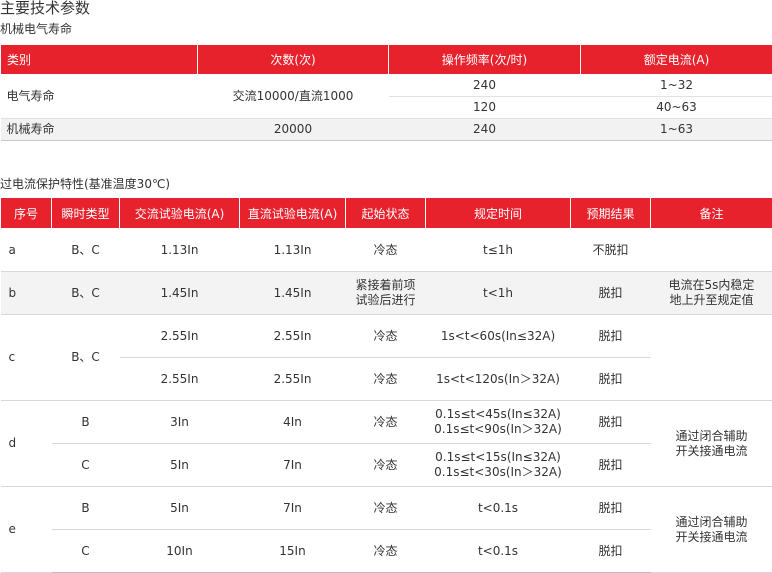  I want to click on col-header: 操作频率(次/时), so click(485, 60).